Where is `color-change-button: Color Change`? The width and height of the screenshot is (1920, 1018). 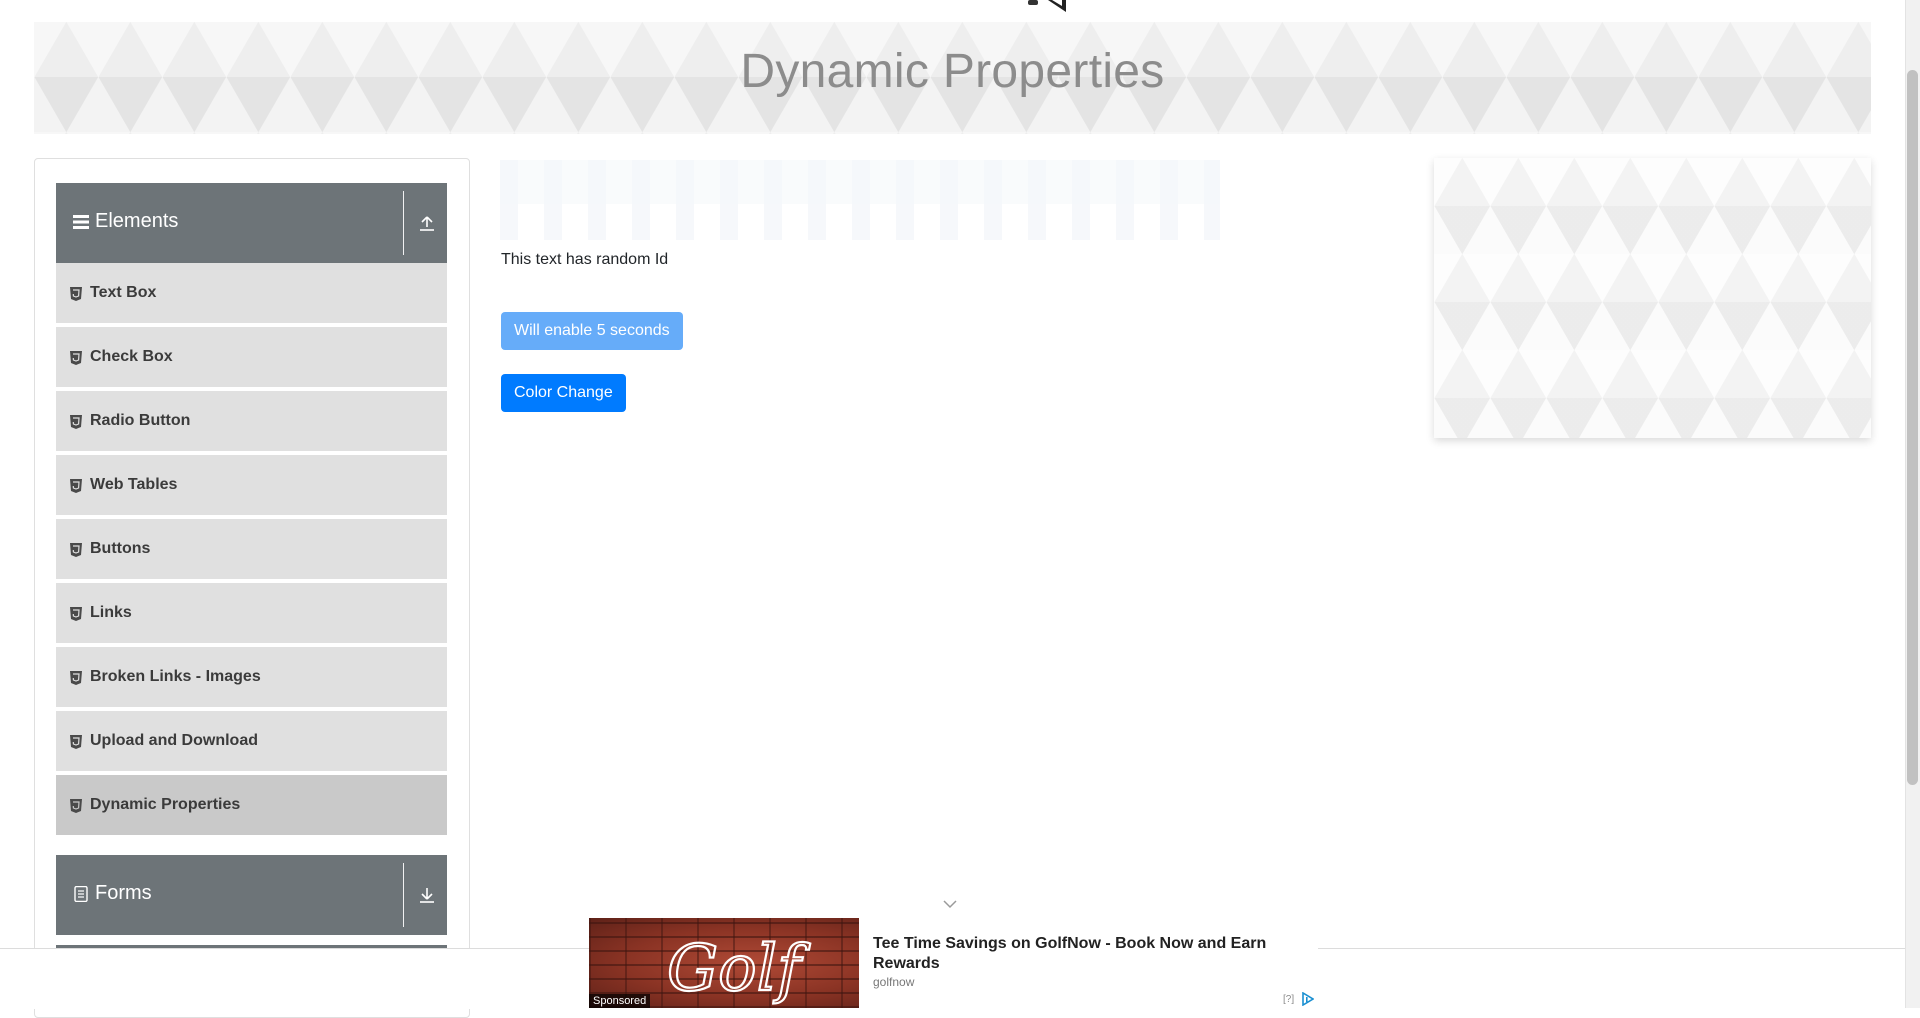 color-change-button: Color Change is located at coordinates (563, 393).